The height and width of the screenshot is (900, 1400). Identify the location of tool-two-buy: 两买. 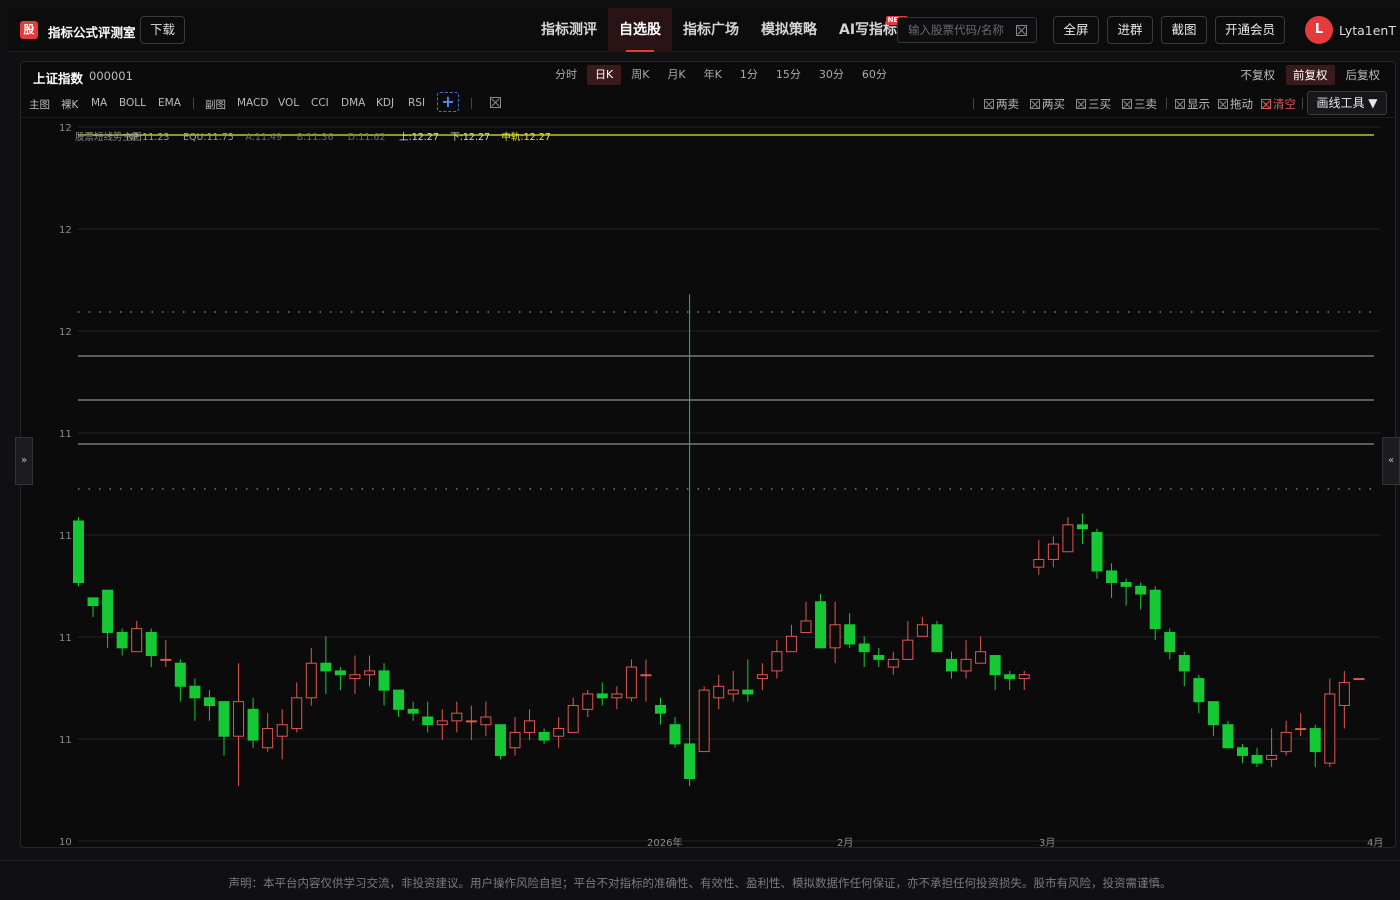
(1047, 104).